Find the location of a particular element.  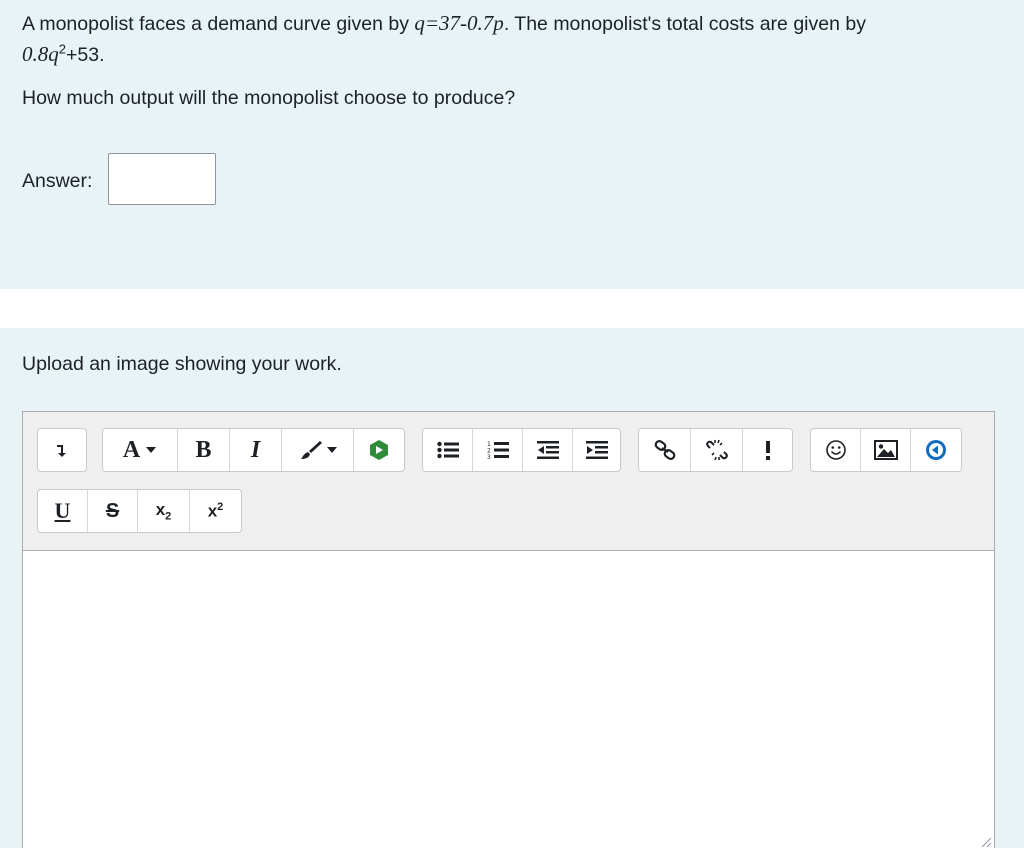

indent-icon is located at coordinates (596, 450).